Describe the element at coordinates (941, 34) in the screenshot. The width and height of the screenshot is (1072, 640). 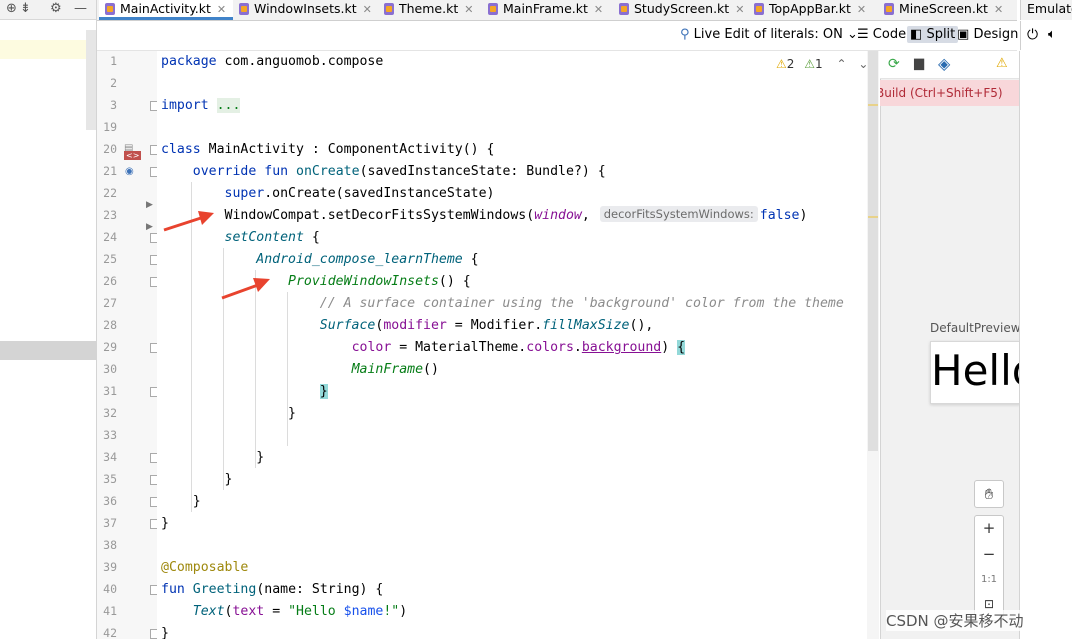
I see `split-label: Split` at that location.